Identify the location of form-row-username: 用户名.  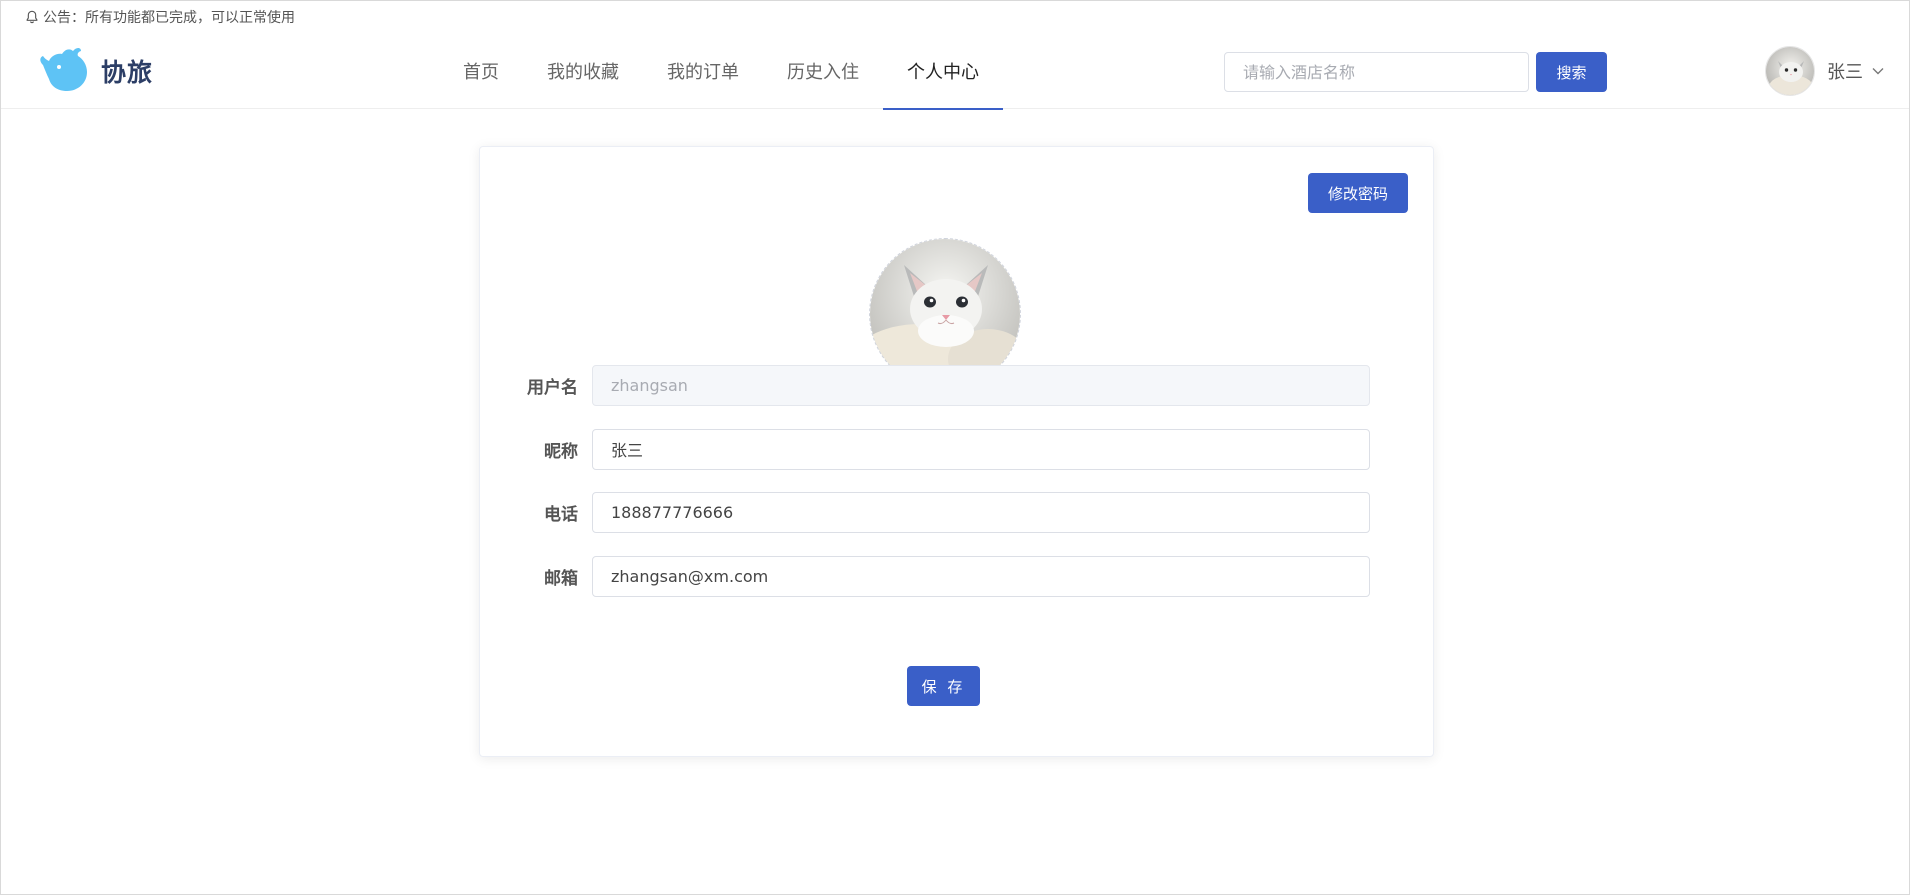
(957, 385).